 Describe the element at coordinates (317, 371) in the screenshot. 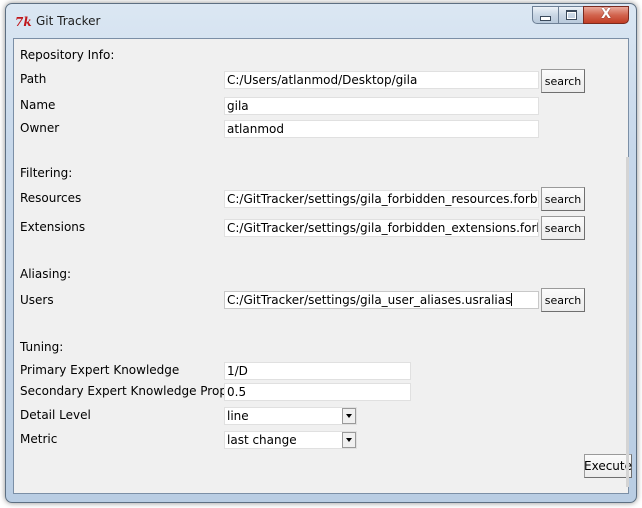

I see `primary-expert-input: 1/D` at that location.